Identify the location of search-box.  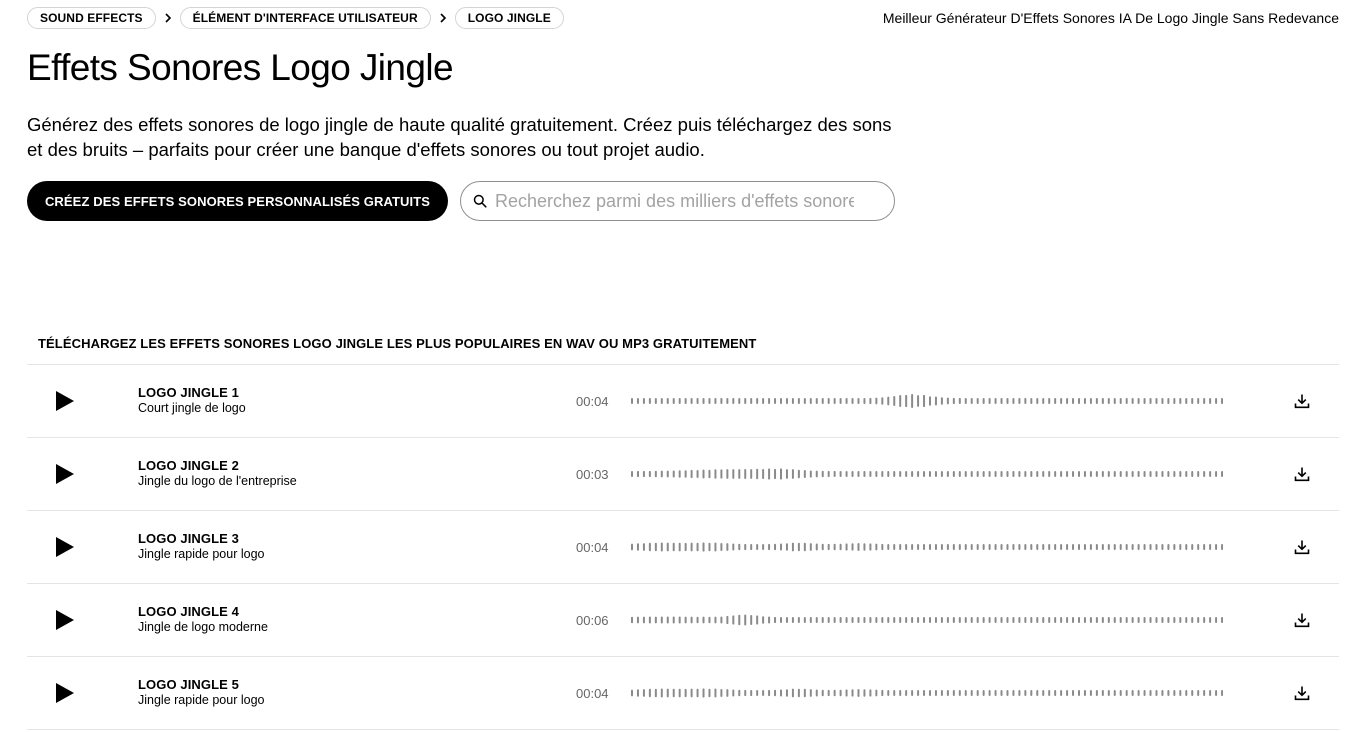
(677, 201).